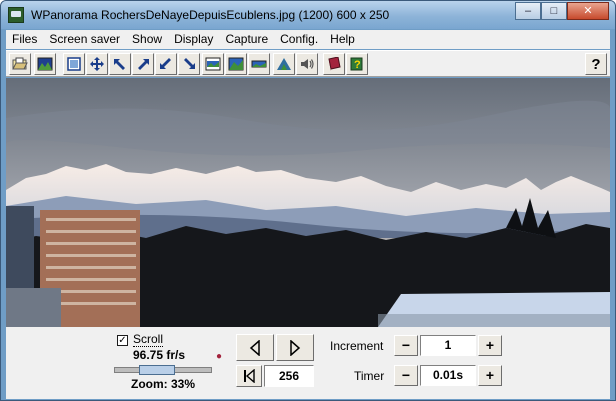 This screenshot has width=616, height=401. Describe the element at coordinates (357, 346) in the screenshot. I see `increment-label: Increment` at that location.